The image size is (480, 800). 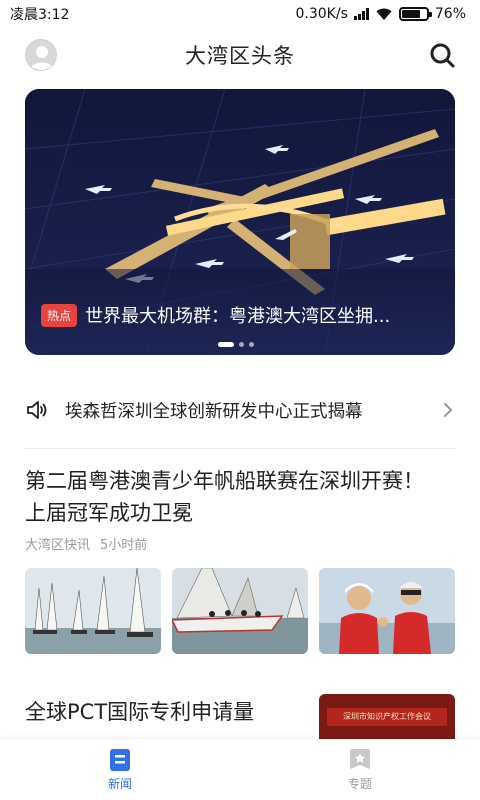 I want to click on carousel-dot-active, so click(x=226, y=344).